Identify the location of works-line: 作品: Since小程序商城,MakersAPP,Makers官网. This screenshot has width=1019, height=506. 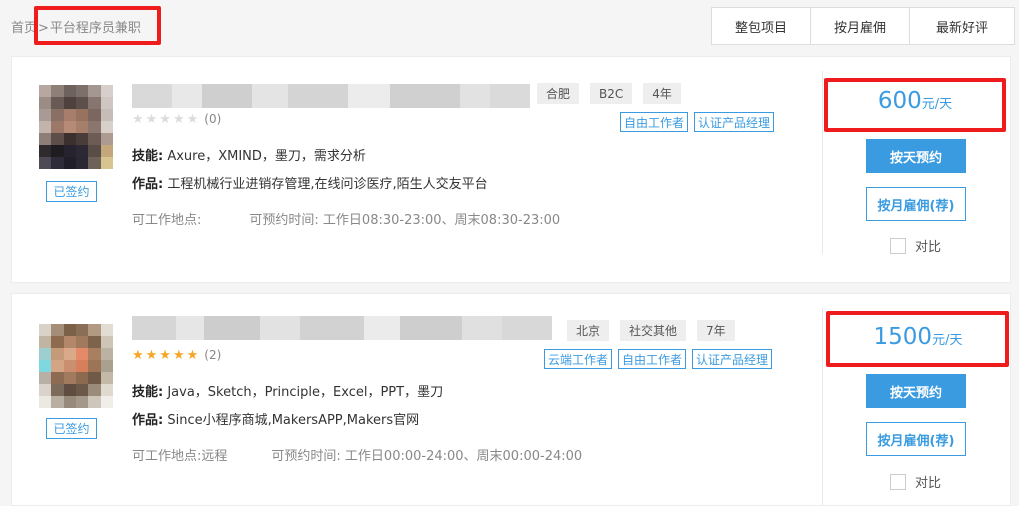
(275, 418).